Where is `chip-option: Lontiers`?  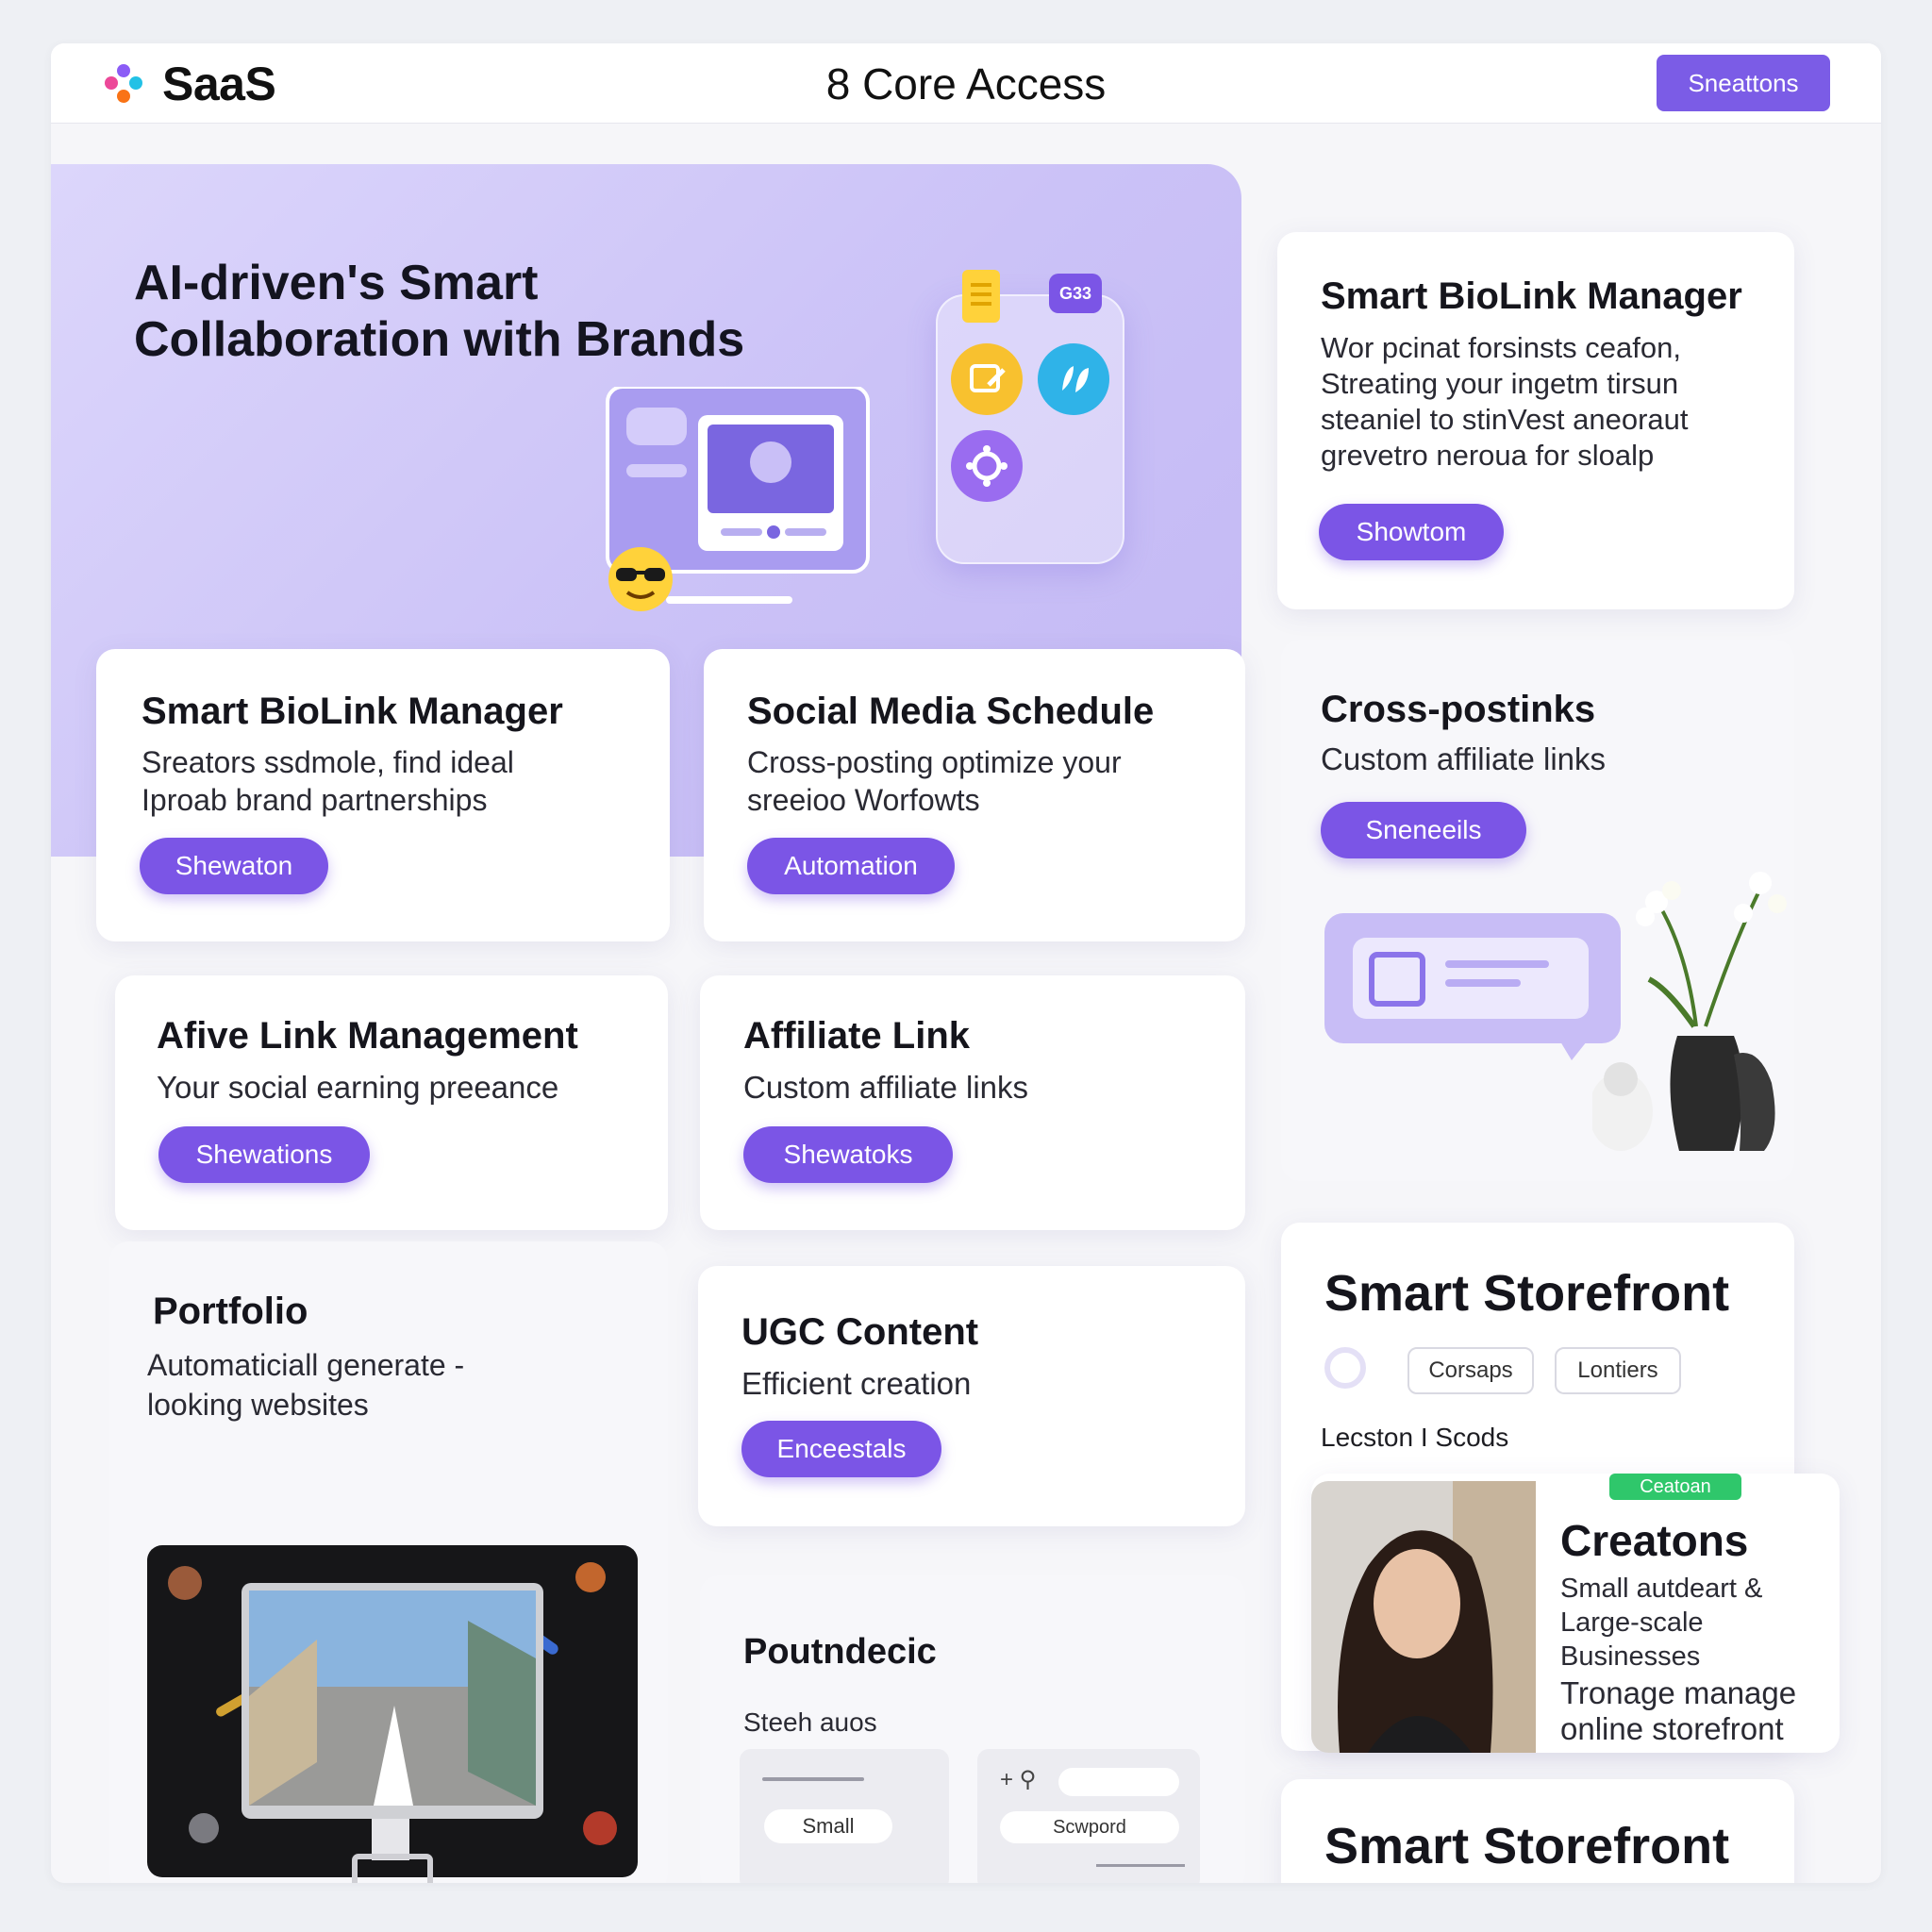
chip-option: Lontiers is located at coordinates (1618, 1370).